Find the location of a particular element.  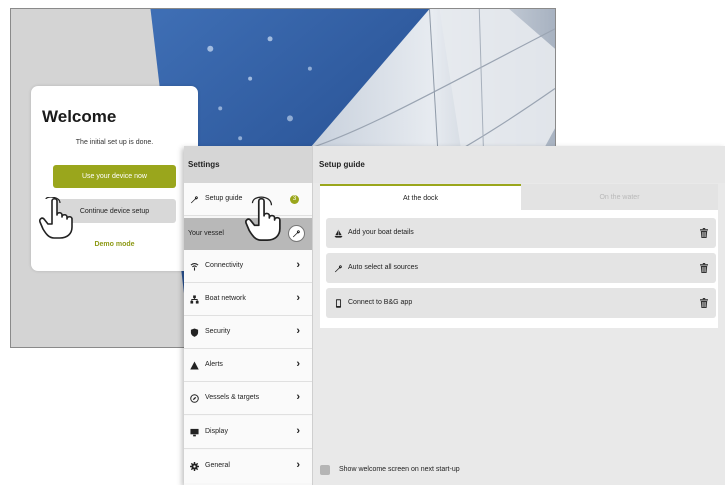

warning-icon is located at coordinates (194, 365).